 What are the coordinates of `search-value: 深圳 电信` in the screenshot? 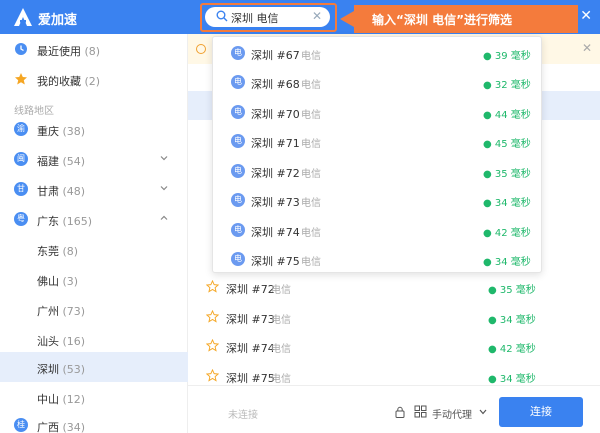 It's located at (255, 18).